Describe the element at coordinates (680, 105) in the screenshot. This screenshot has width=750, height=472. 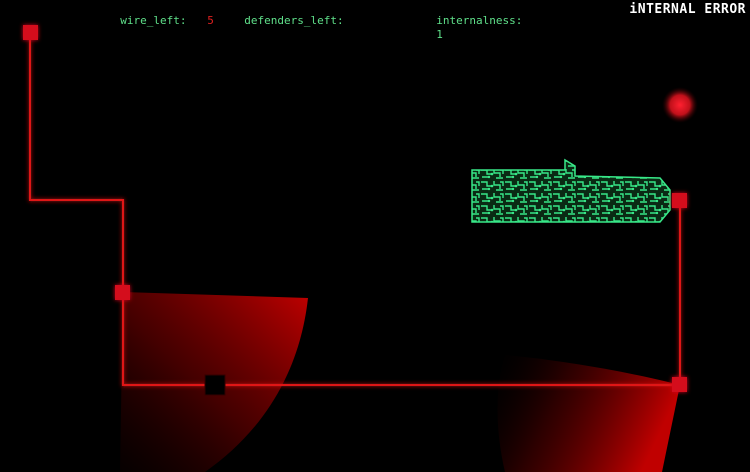
I see `red-orb` at that location.